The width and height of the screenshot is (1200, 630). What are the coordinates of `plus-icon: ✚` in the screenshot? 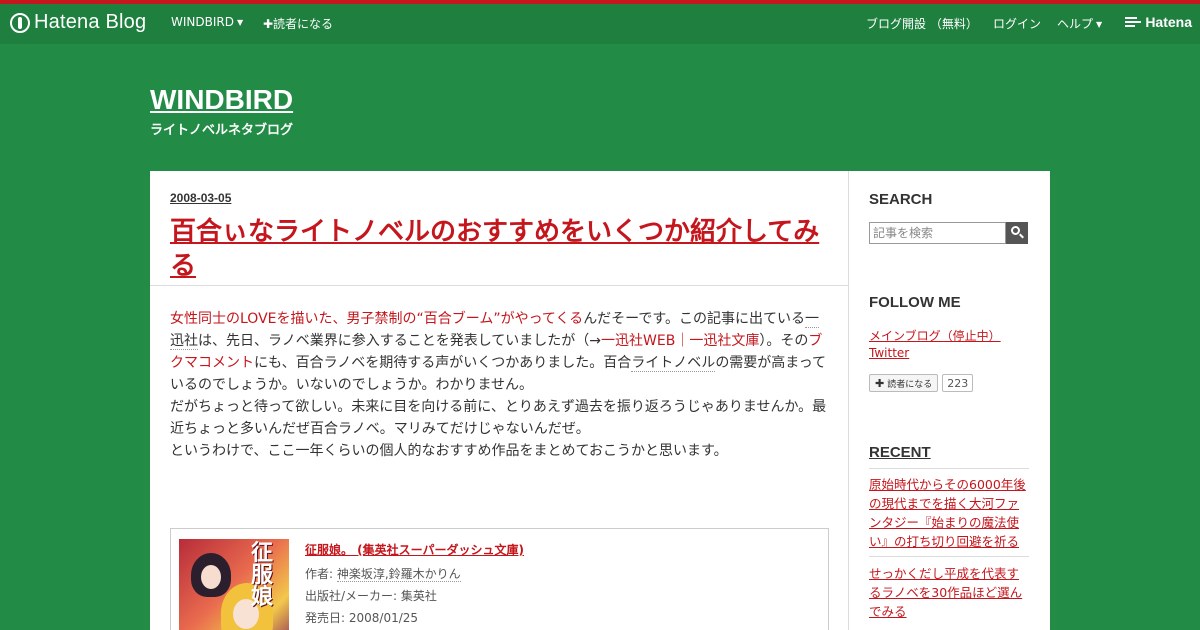 It's located at (880, 383).